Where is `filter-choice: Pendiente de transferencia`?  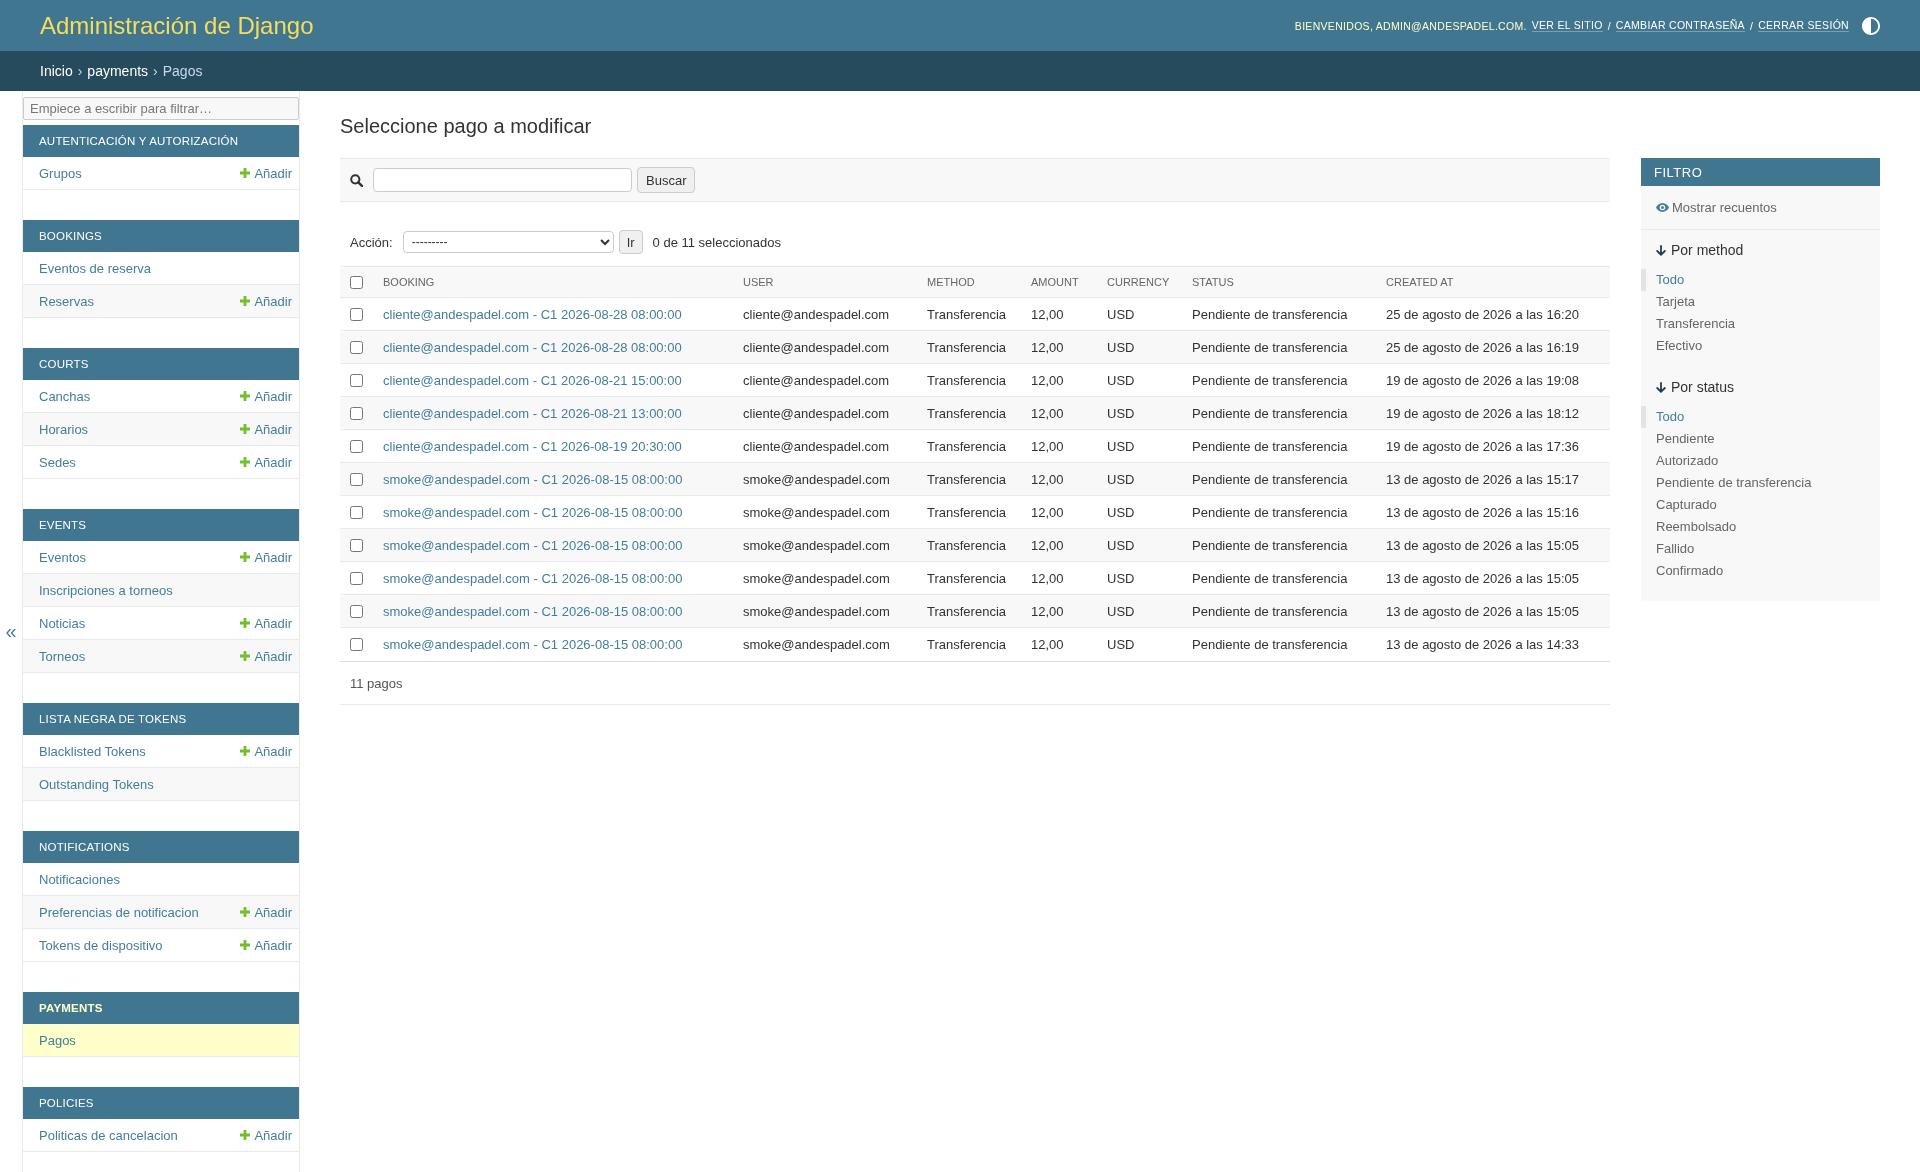
filter-choice: Pendiente de transferencia is located at coordinates (1760, 483).